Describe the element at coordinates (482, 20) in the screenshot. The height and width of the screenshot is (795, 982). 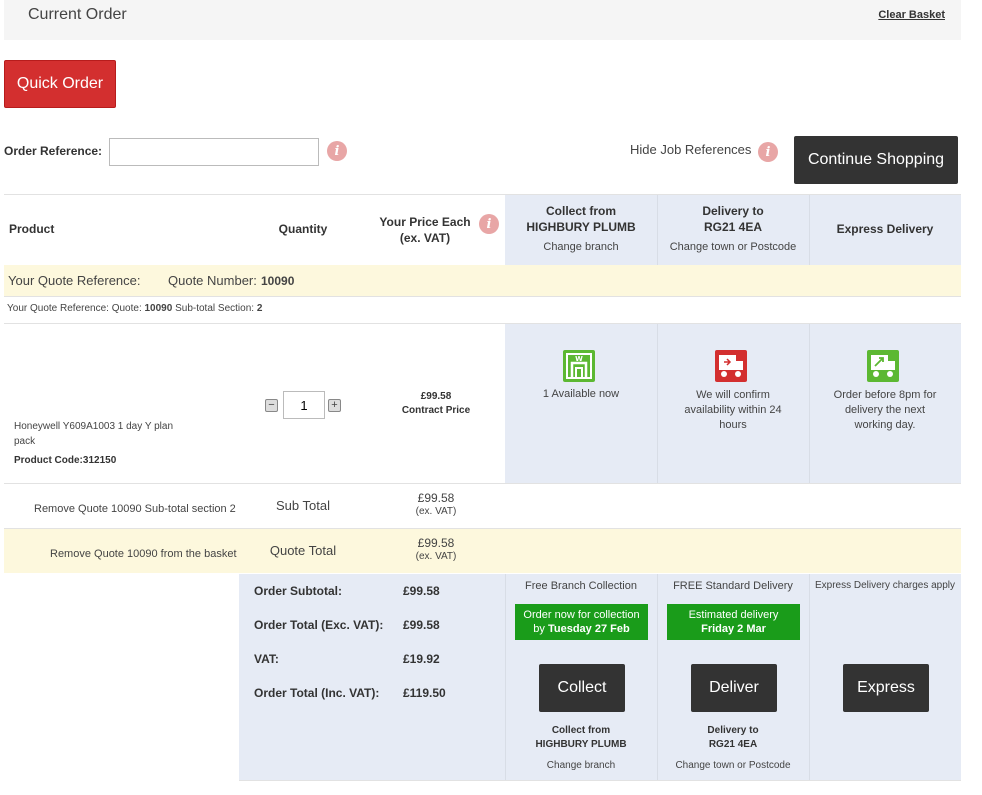
I see `header-bar: Current Order Clear Basket` at that location.